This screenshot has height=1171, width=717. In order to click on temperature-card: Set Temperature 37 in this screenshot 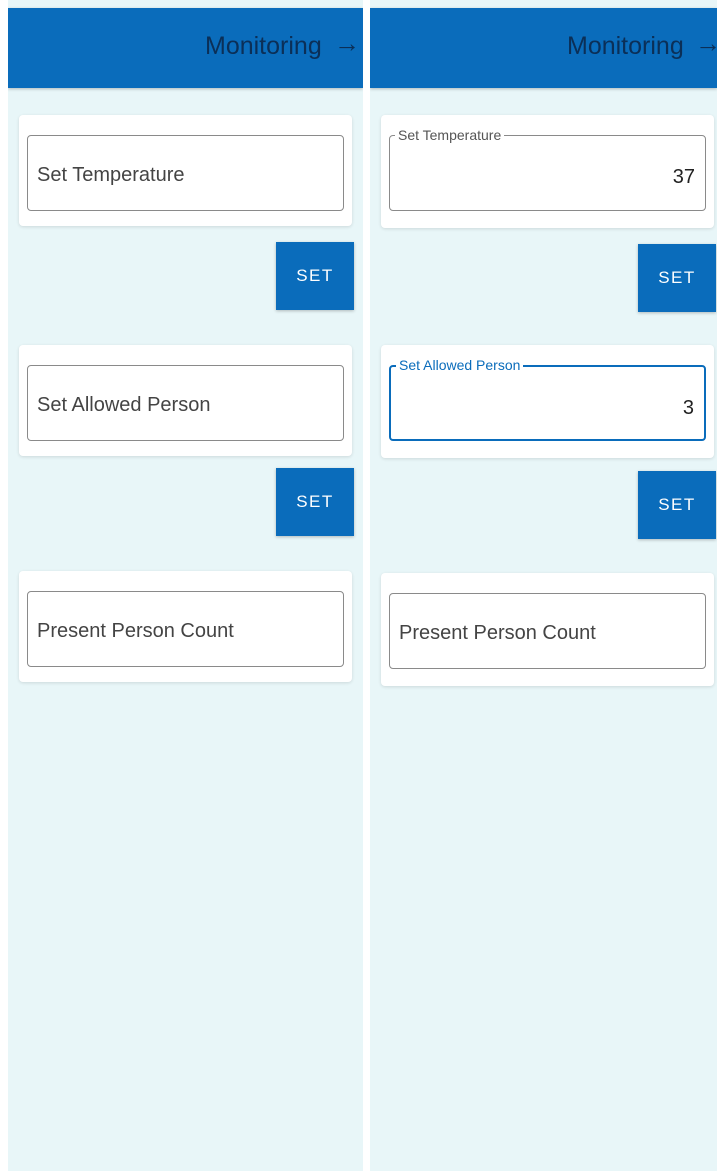, I will do `click(547, 171)`.